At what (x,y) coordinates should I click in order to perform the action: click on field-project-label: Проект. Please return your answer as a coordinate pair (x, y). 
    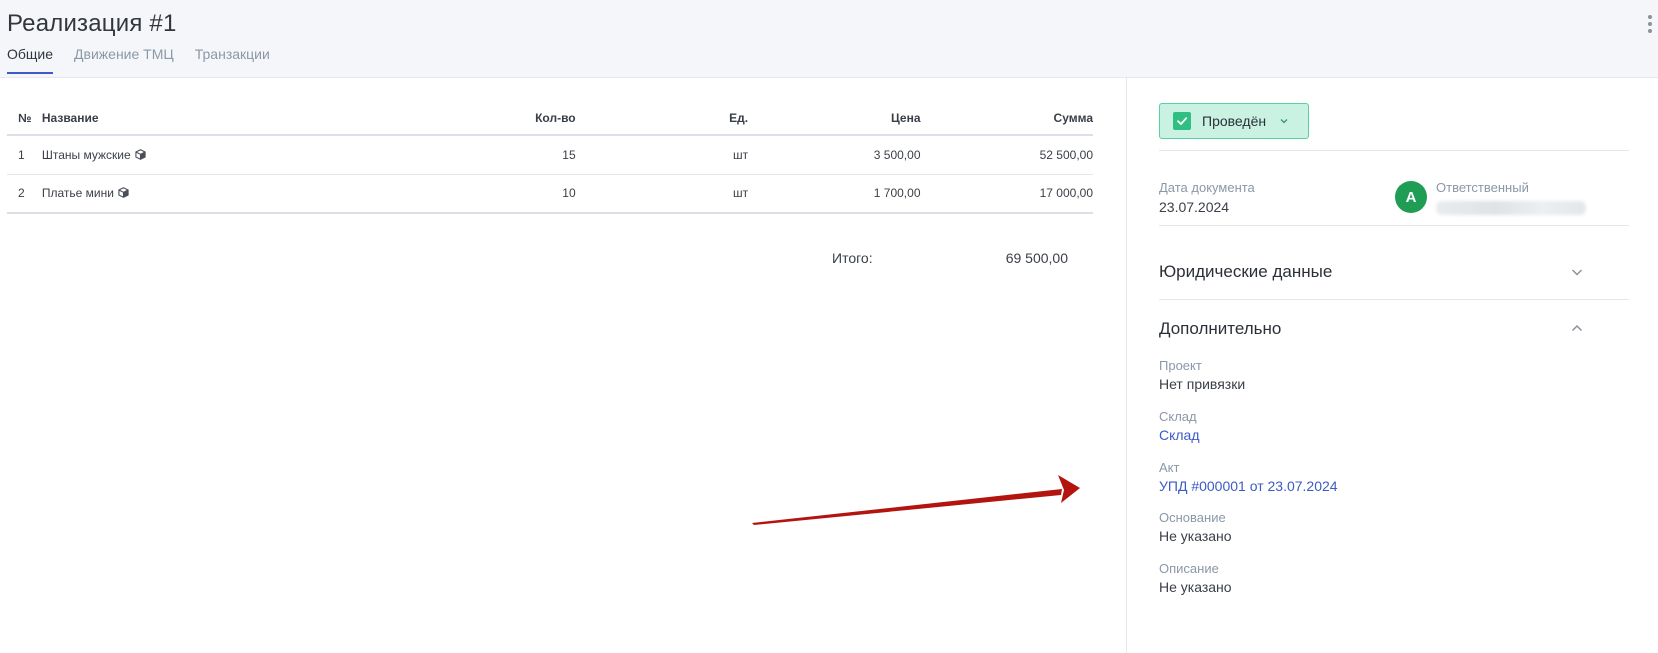
    Looking at the image, I should click on (1180, 365).